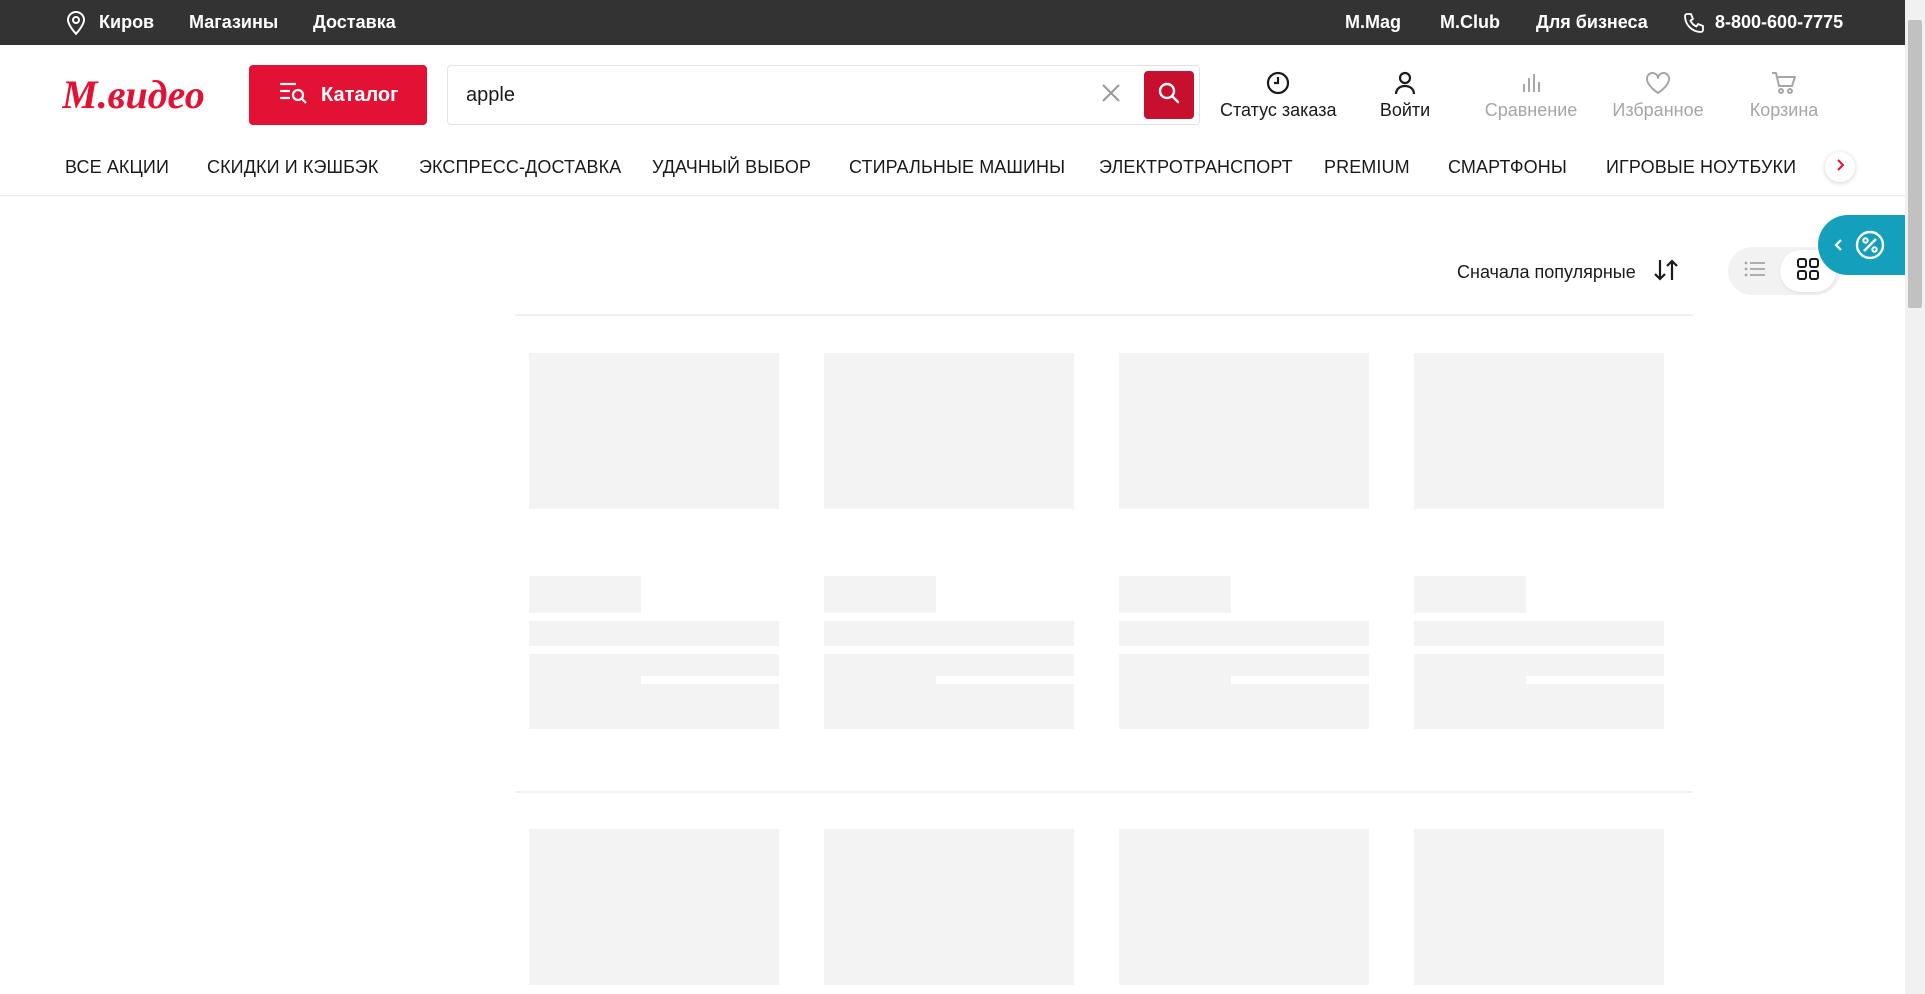 The height and width of the screenshot is (994, 1925). I want to click on cart-label: Корзина, so click(1784, 110).